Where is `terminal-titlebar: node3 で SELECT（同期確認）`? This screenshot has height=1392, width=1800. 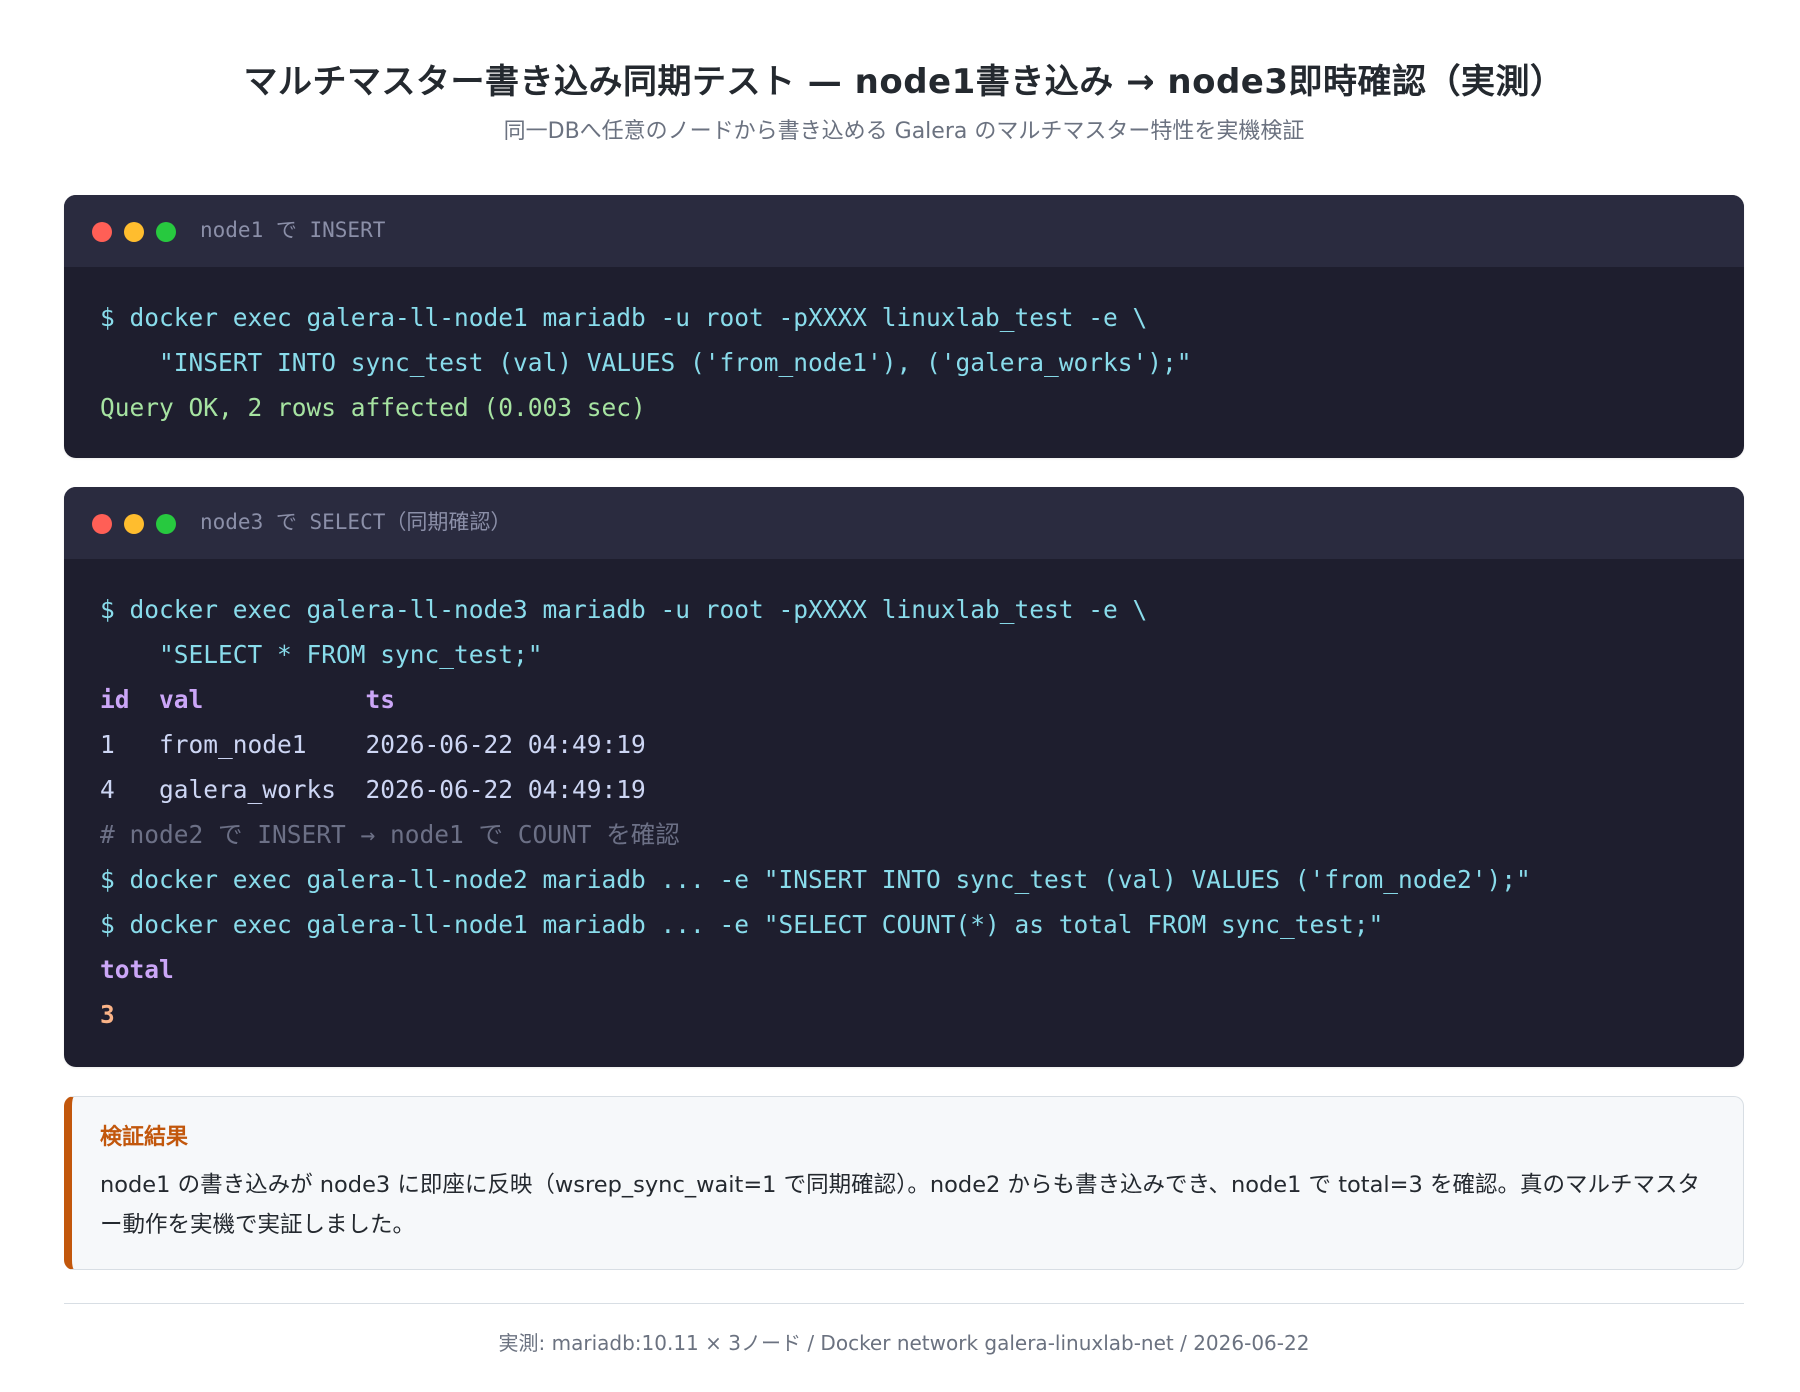 terminal-titlebar: node3 で SELECT（同期確認） is located at coordinates (904, 523).